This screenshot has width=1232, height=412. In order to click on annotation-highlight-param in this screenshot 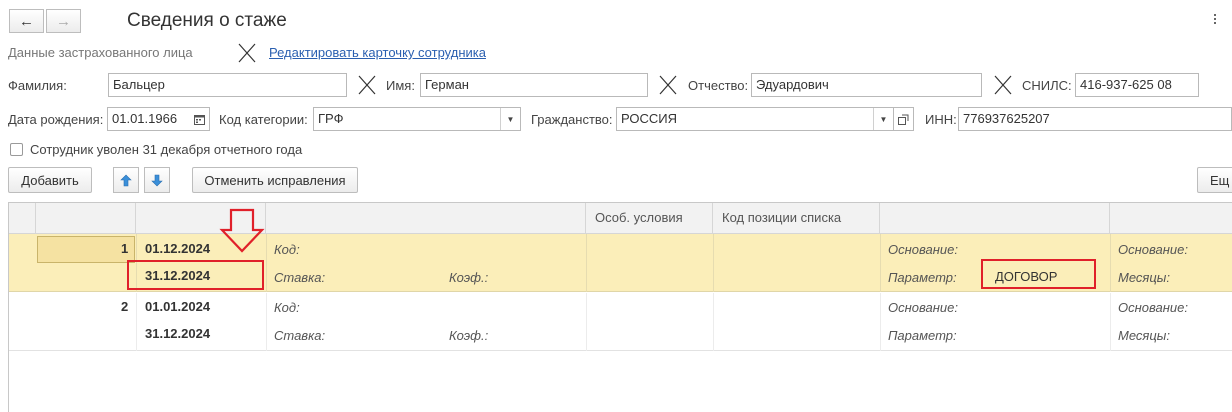, I will do `click(1038, 274)`.